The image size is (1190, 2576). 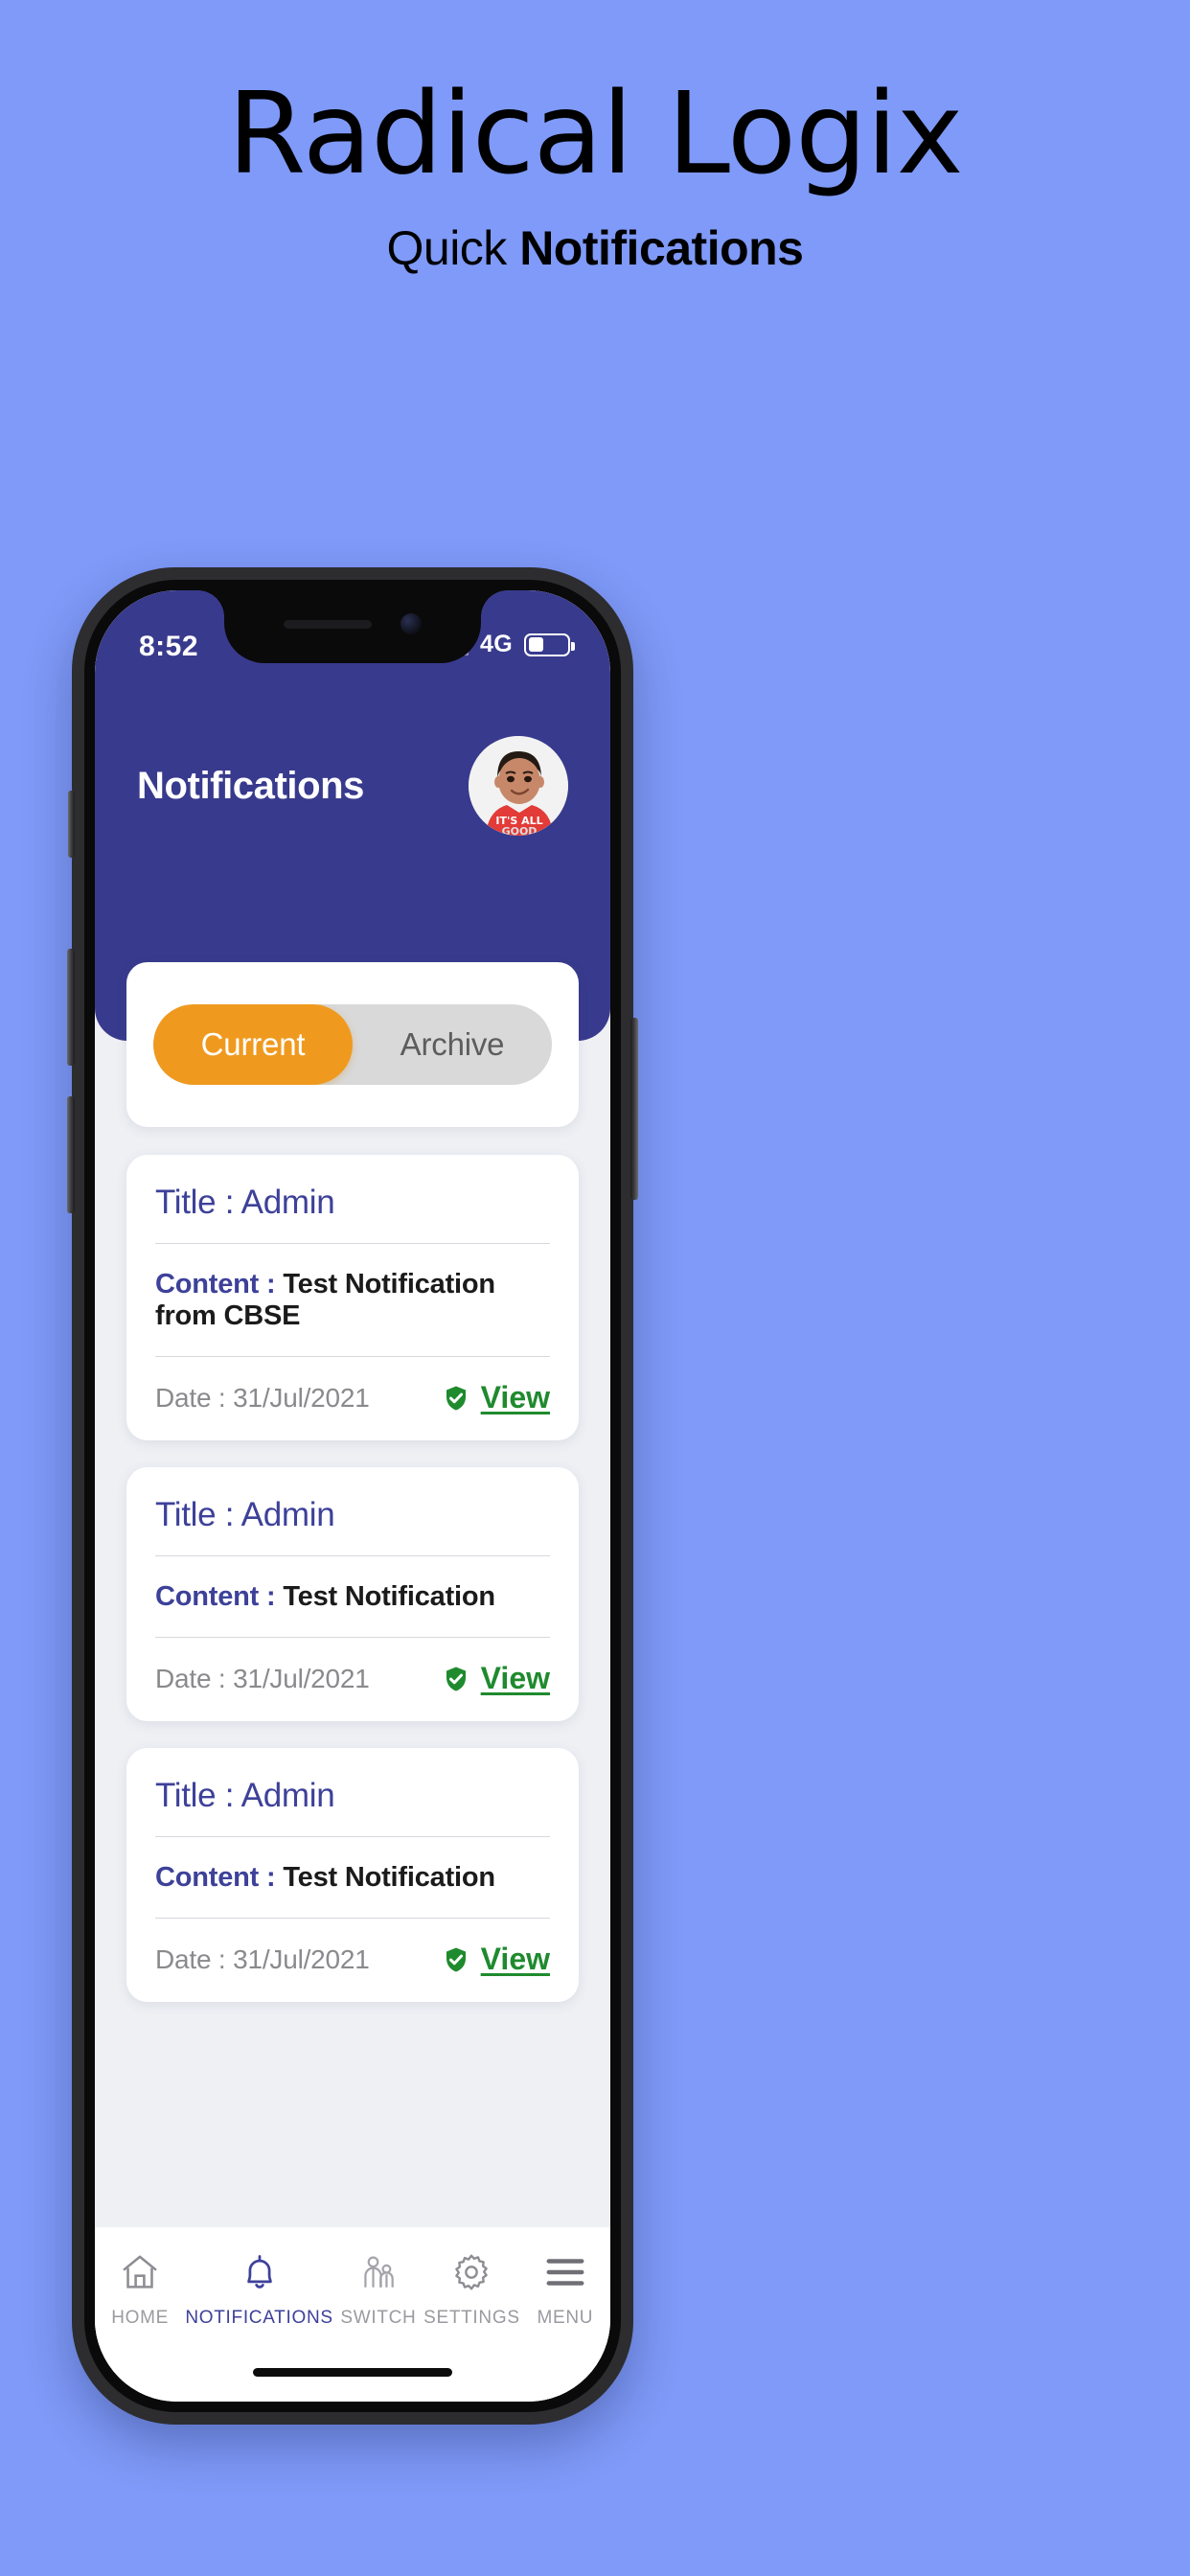 What do you see at coordinates (352, 2372) in the screenshot?
I see `home-indicator` at bounding box center [352, 2372].